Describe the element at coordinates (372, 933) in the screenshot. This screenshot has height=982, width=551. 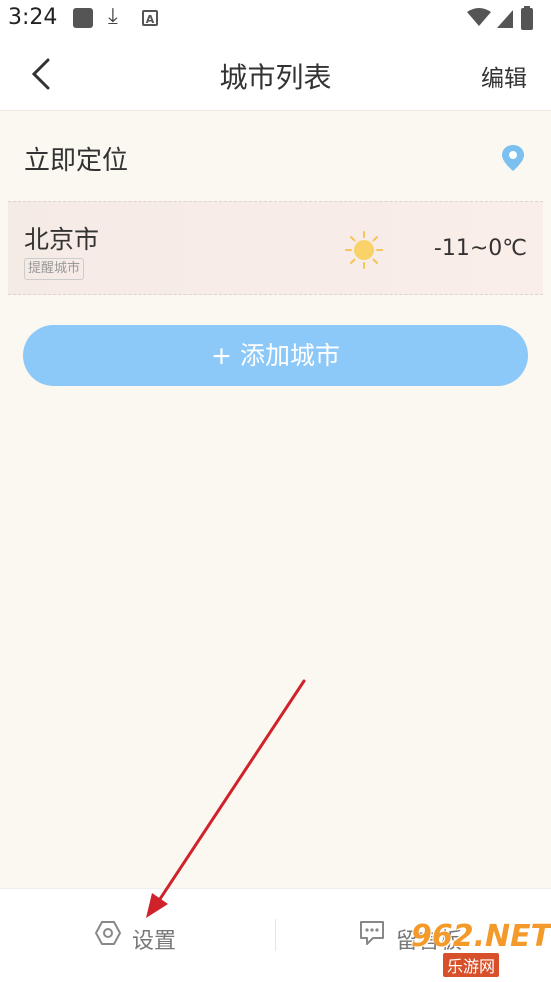
I see `message-board-icon` at that location.